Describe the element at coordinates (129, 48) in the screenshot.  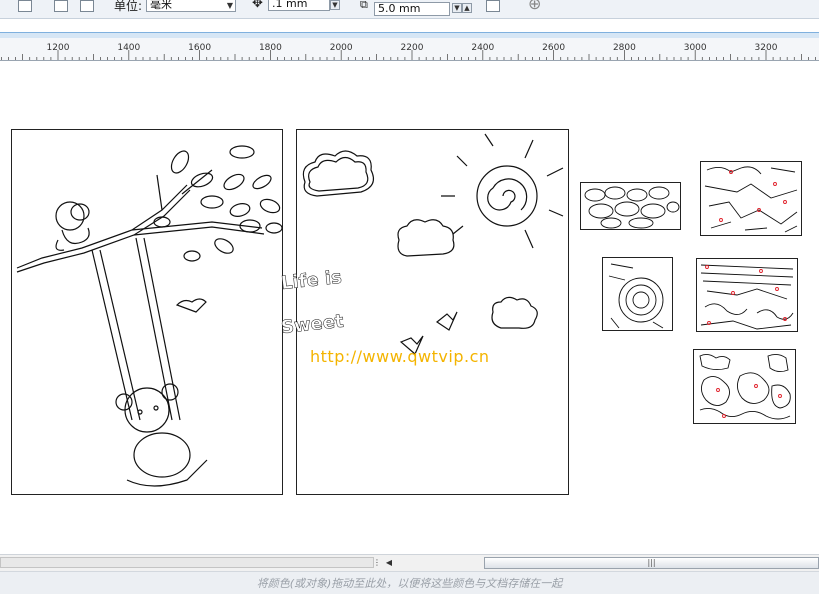
I see `ruler-label: 1400` at that location.